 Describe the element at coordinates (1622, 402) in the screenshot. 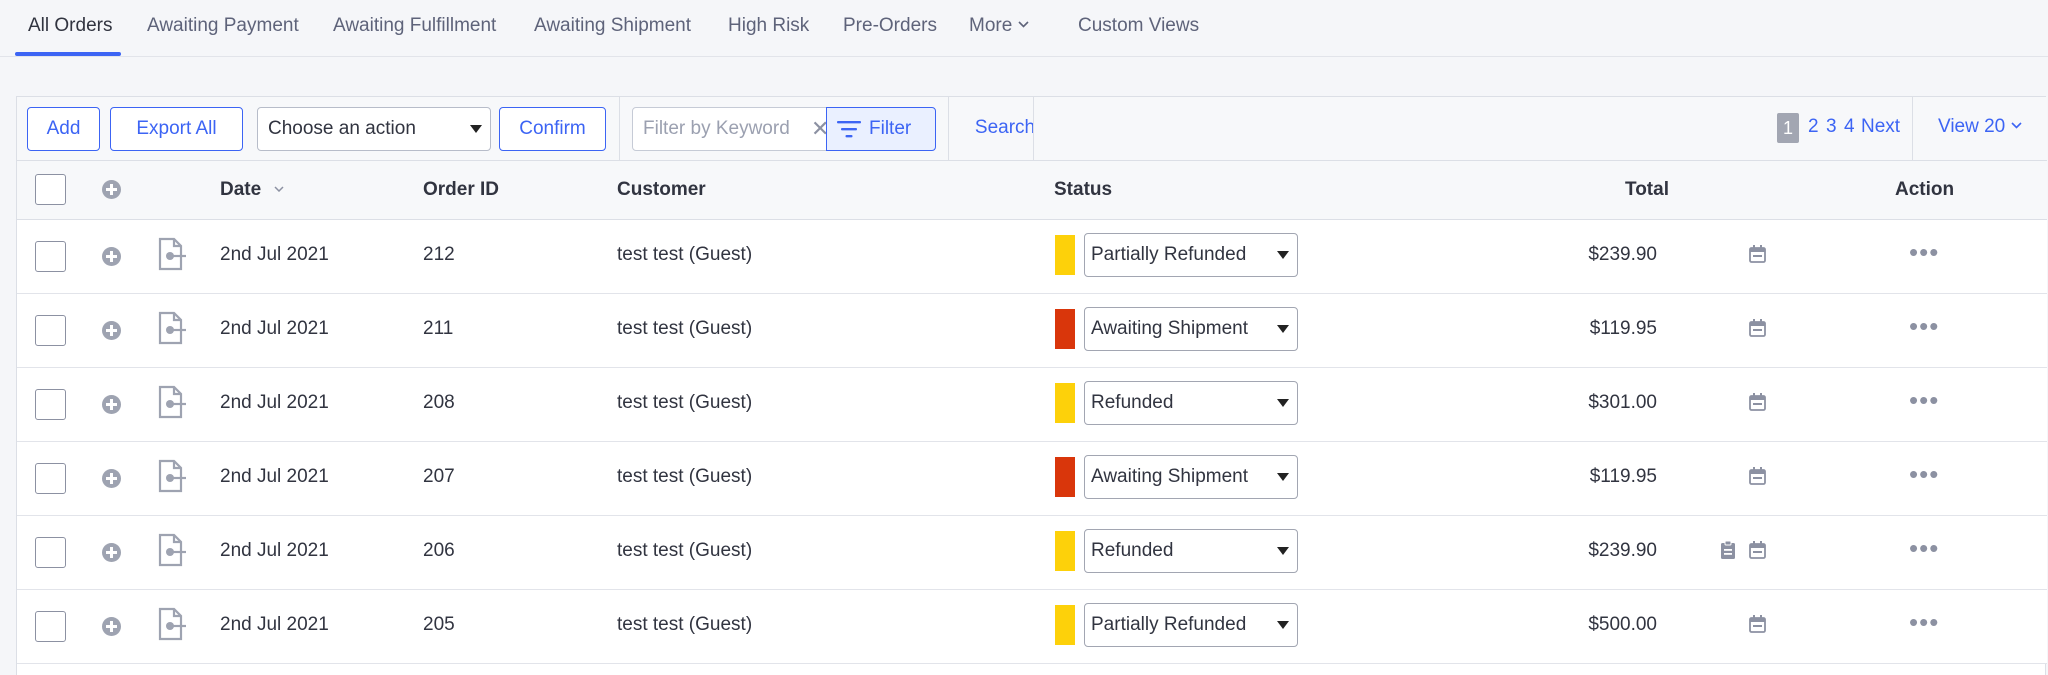

I see `order-total: $301.00` at that location.